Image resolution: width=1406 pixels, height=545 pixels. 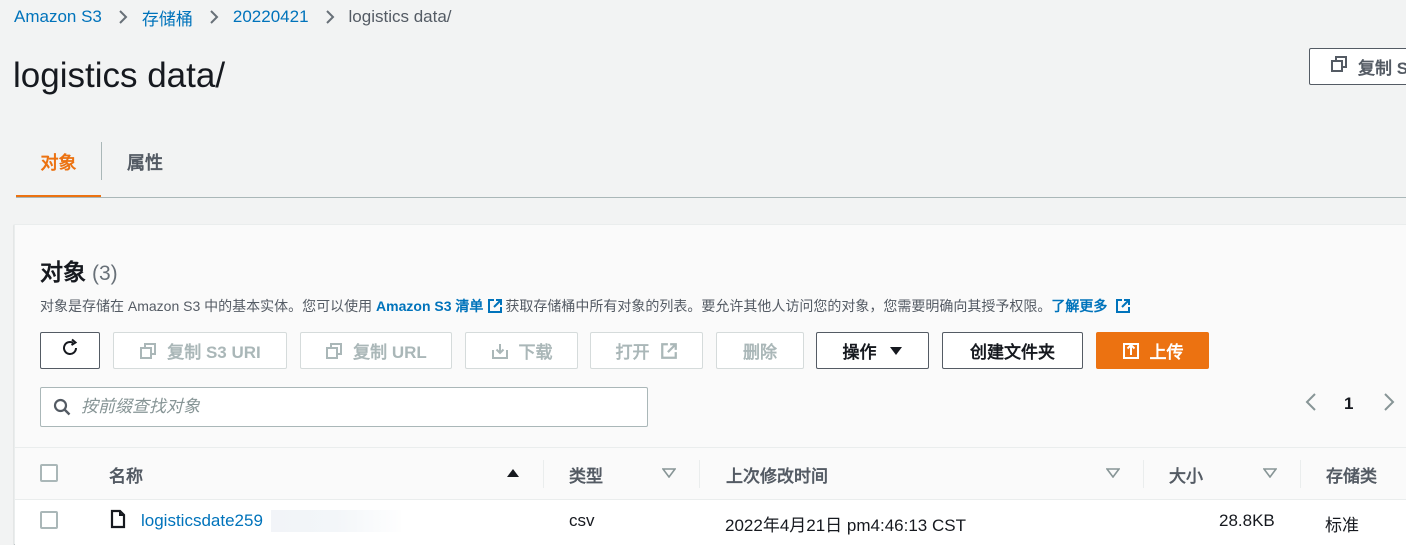 I want to click on file-icon, so click(x=118, y=521).